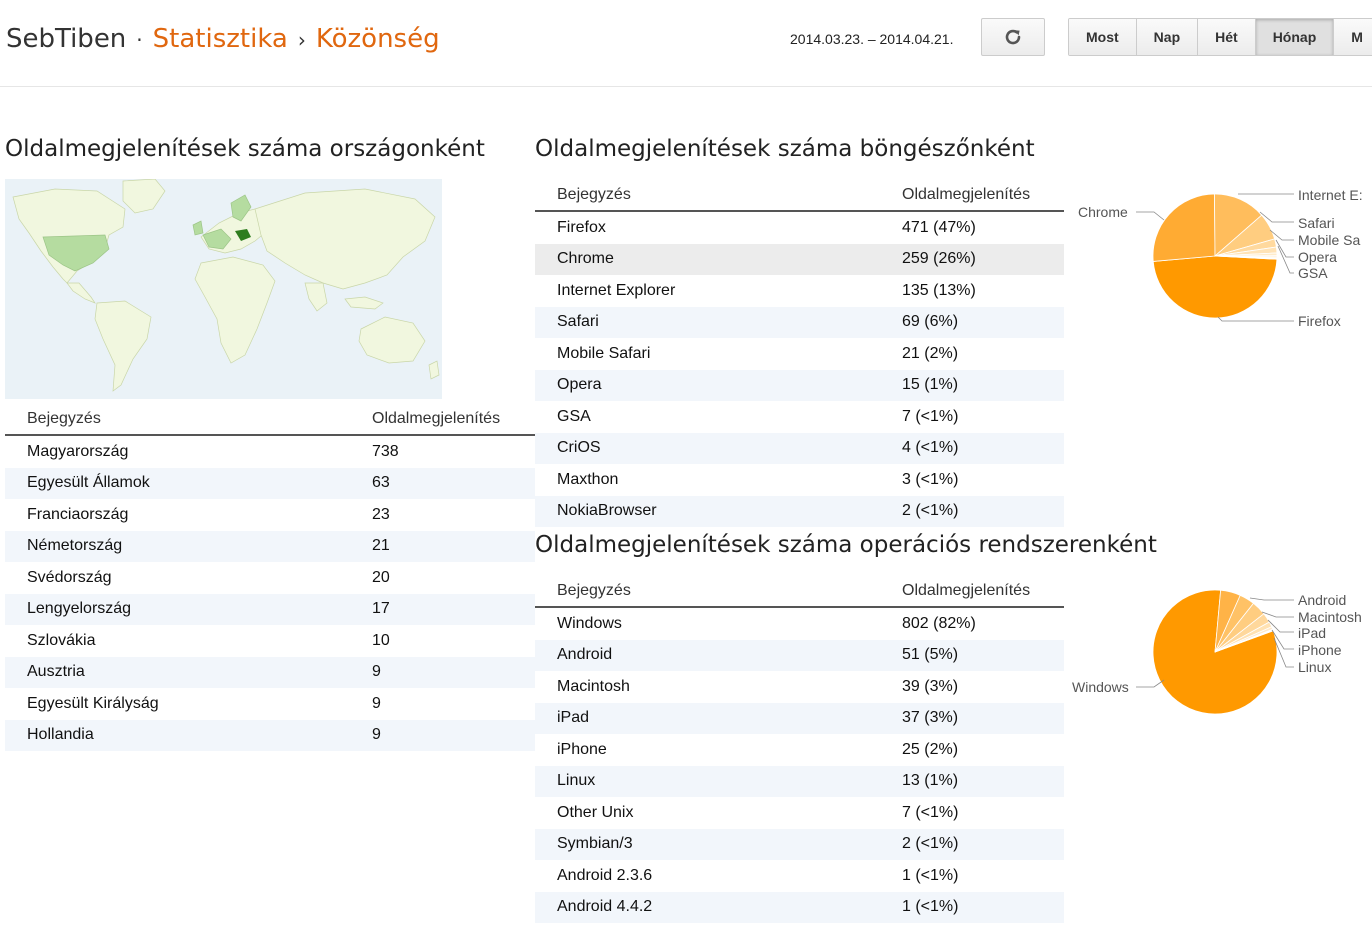 This screenshot has width=1372, height=933. What do you see at coordinates (799, 781) in the screenshot?
I see `table-row: Linux 13 (1%)` at bounding box center [799, 781].